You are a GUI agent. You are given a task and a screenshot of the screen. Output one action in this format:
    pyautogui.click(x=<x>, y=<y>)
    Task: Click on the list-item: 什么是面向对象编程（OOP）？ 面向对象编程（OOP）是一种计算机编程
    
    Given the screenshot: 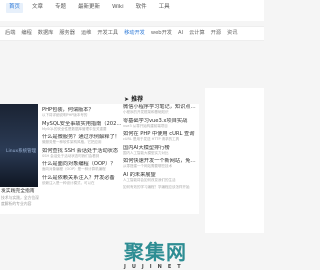 What is the action you would take?
    pyautogui.click(x=82, y=168)
    